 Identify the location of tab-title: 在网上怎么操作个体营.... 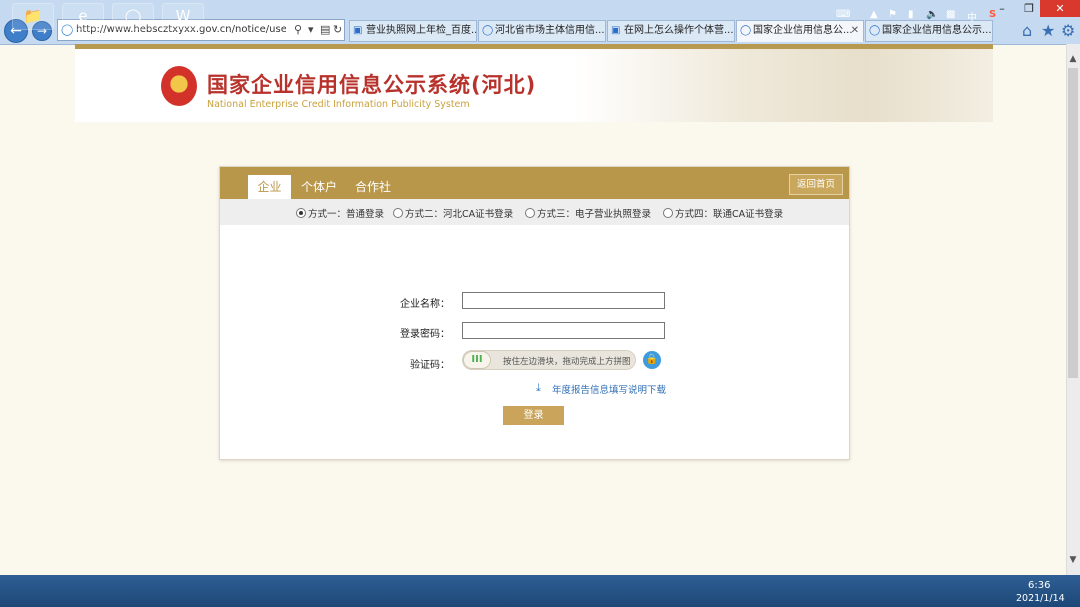
(679, 30).